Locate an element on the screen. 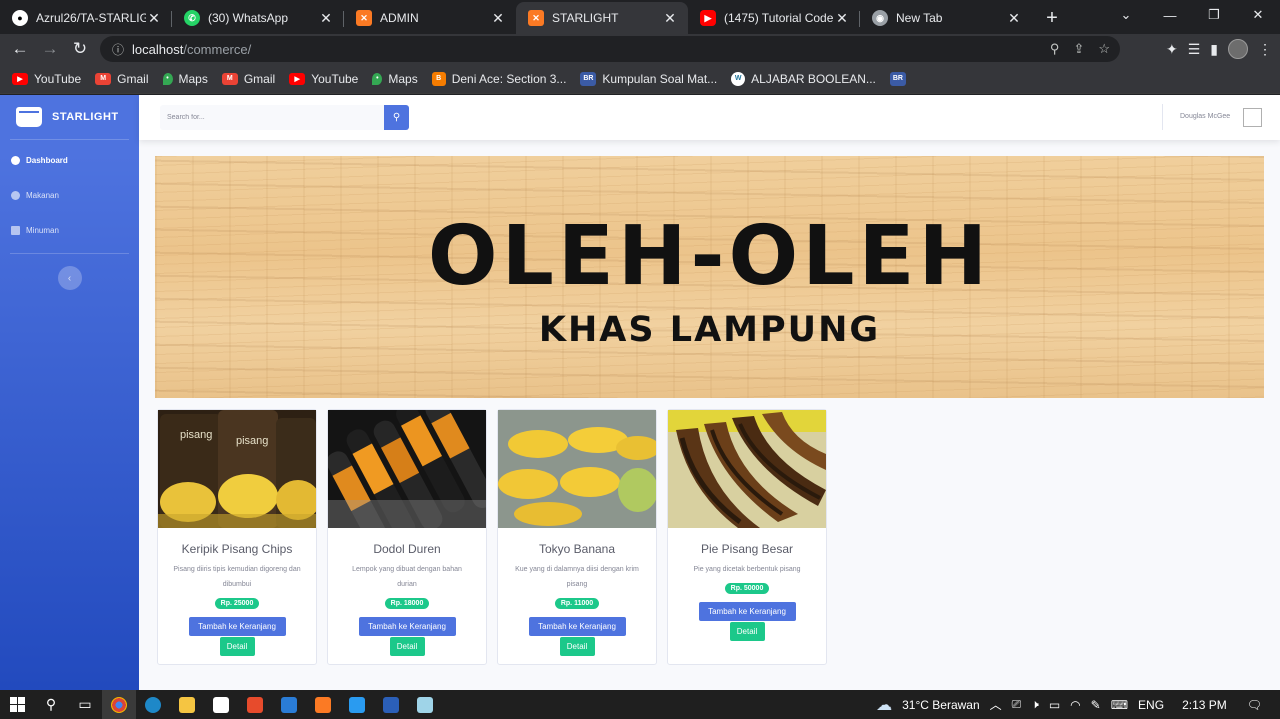 This screenshot has height=719, width=1280. office-icon is located at coordinates (255, 704).